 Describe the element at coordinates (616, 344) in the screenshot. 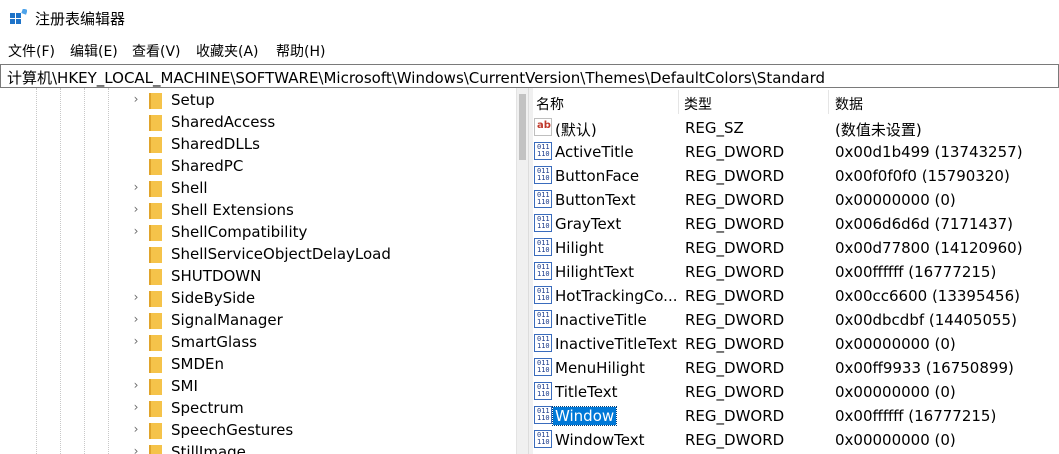

I see `value-name: InactiveTitleText` at that location.